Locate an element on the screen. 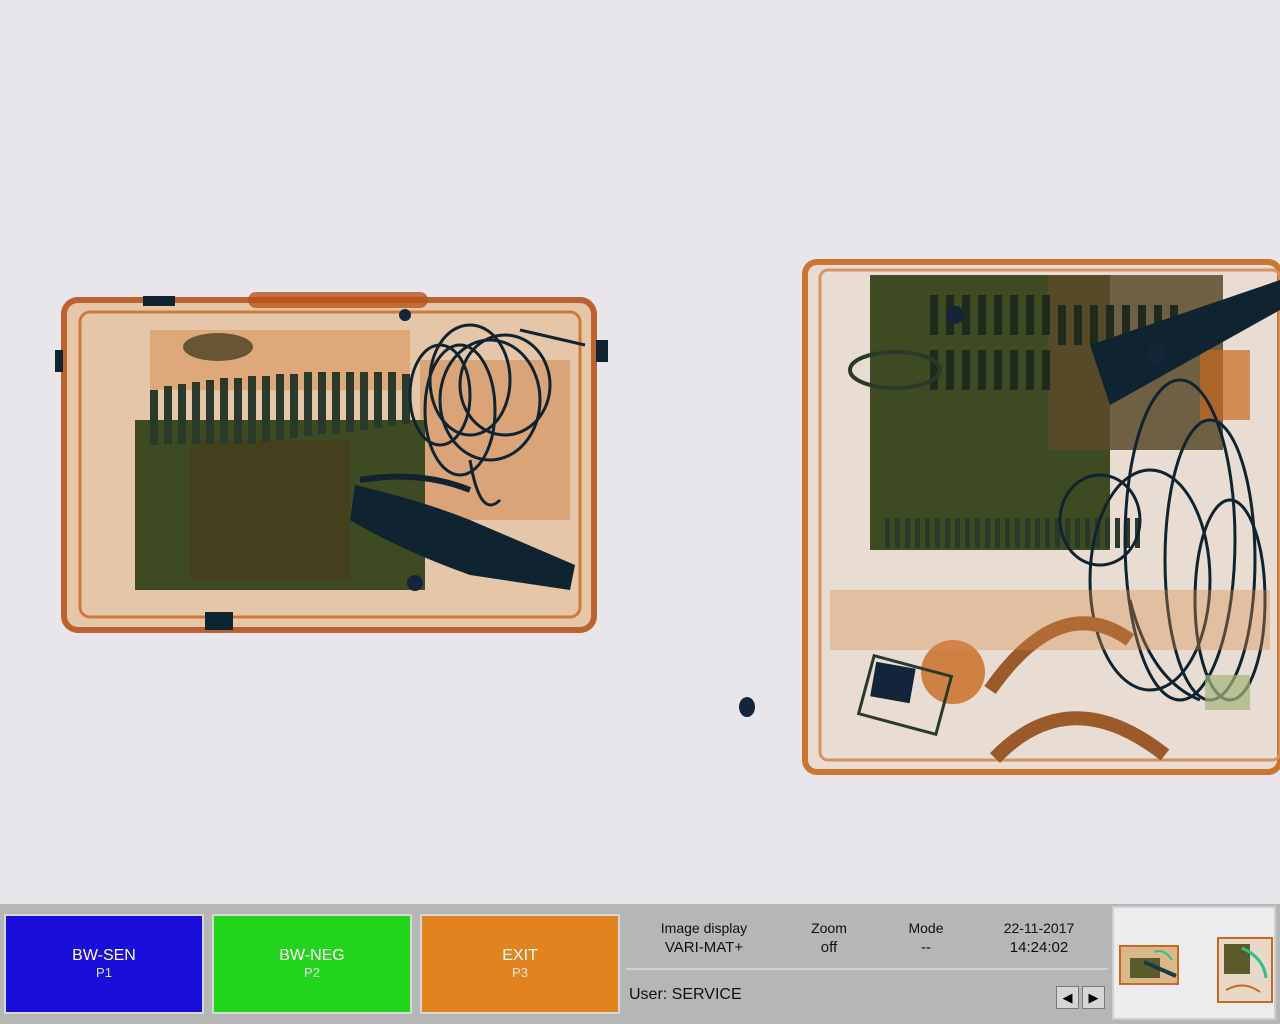 Image resolution: width=1280 pixels, height=1024 pixels. mode-value: -- is located at coordinates (926, 947).